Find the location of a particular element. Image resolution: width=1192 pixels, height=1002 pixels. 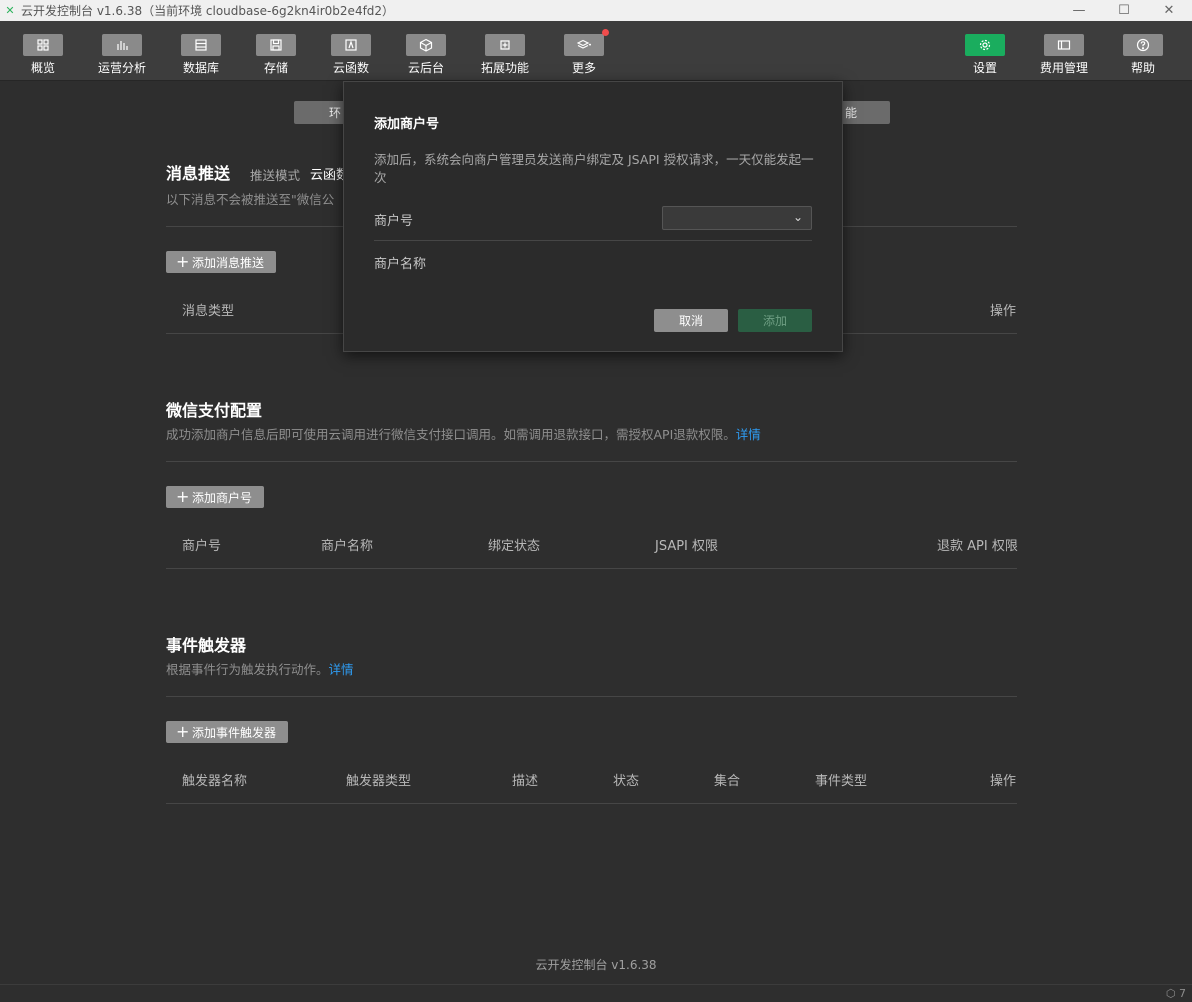

toolbar-help: 帮助 is located at coordinates (1143, 51).